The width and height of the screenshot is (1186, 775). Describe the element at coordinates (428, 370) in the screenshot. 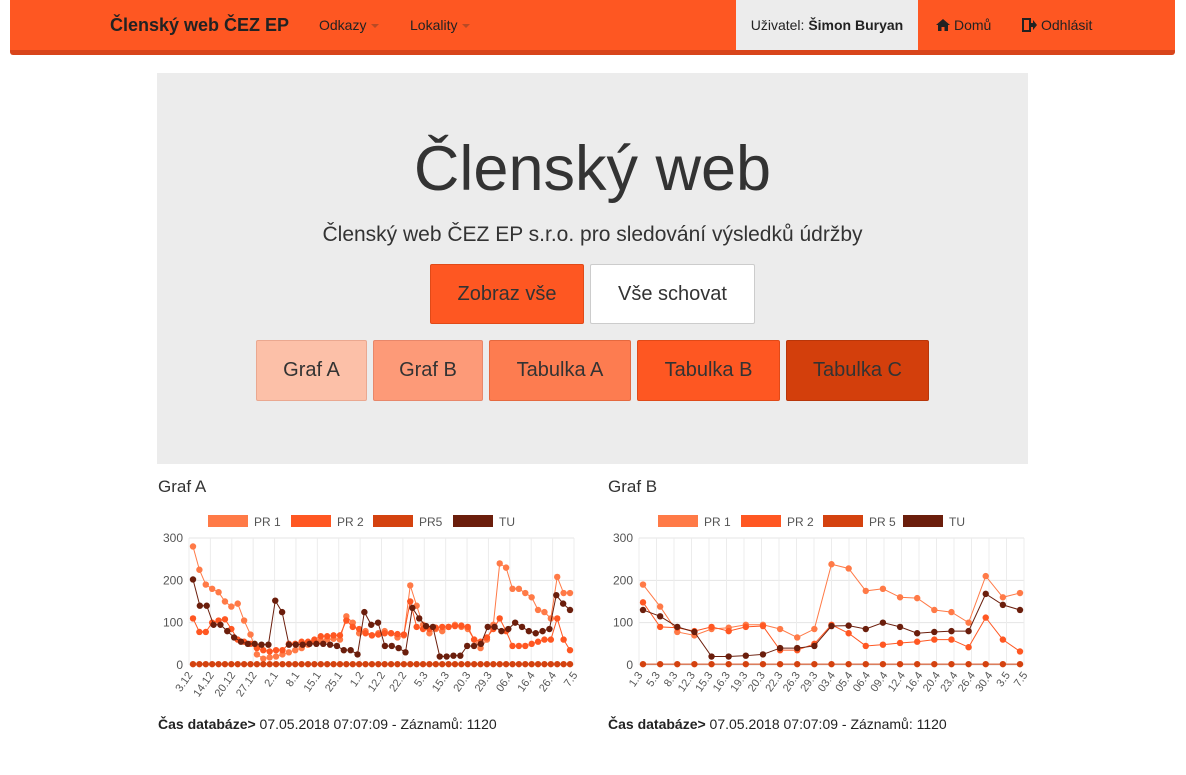

I see `graf-b-button: Graf B` at that location.